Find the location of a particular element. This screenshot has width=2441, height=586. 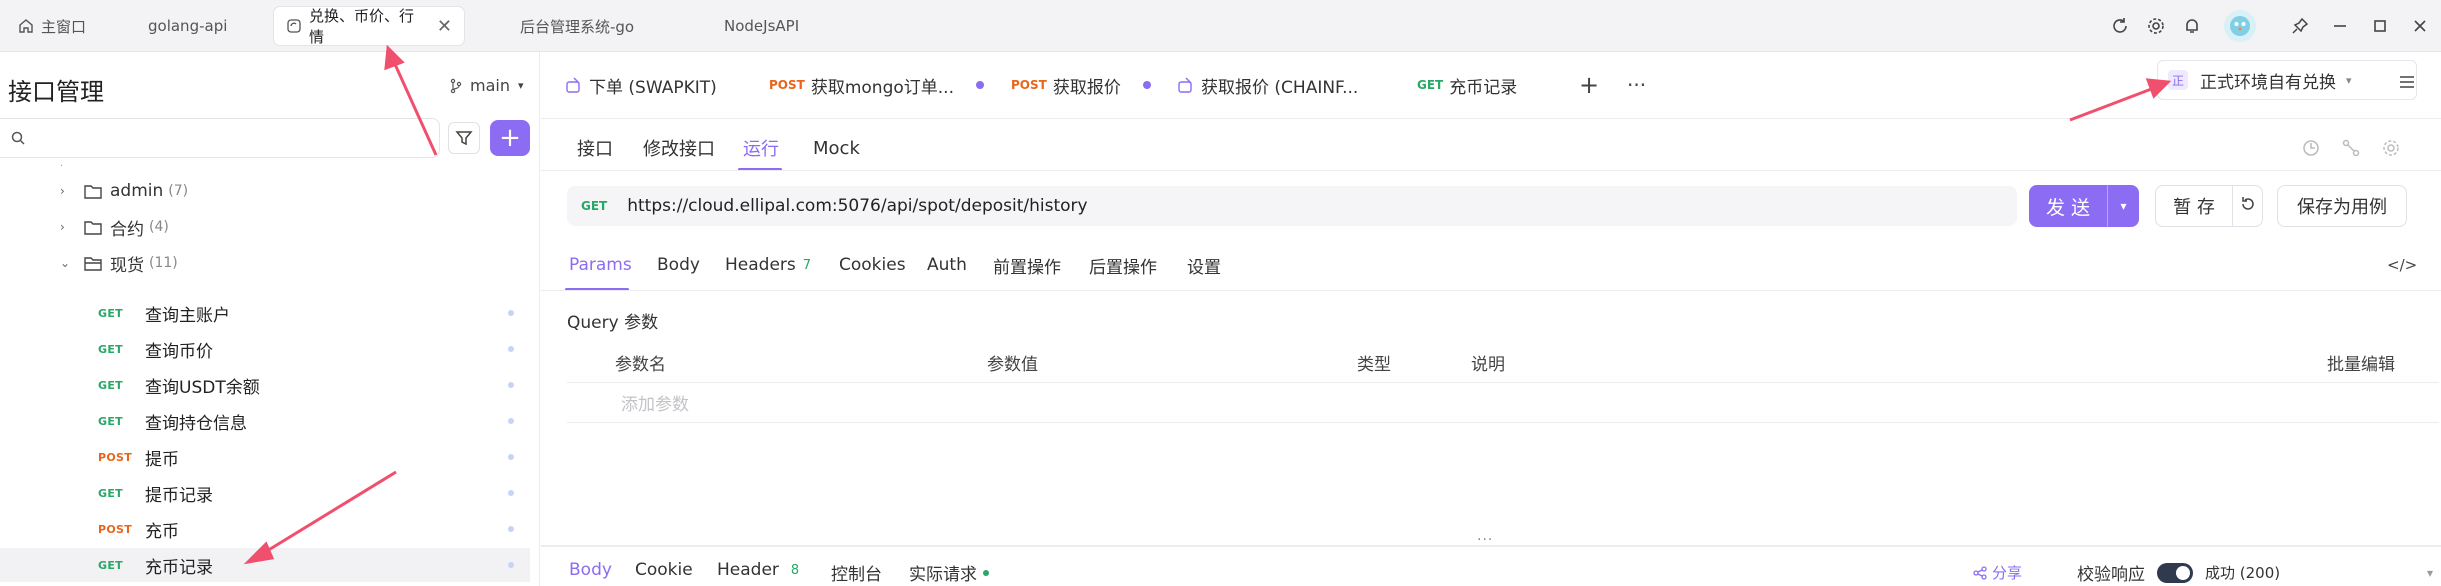

tree-folder-admin: › admin (7) is located at coordinates (124, 191).